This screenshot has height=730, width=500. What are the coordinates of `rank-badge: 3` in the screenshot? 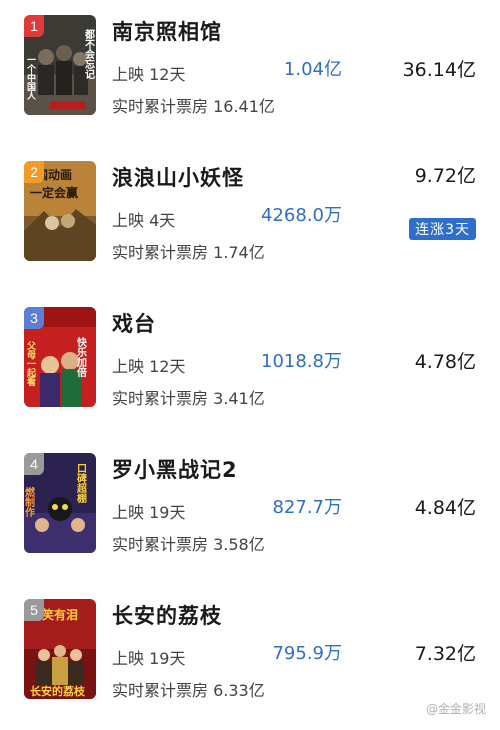 It's located at (34, 318).